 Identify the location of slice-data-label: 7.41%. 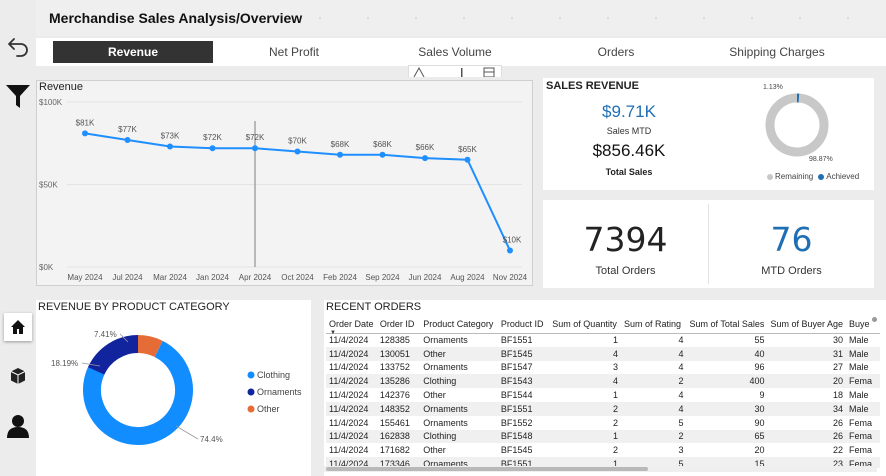
(105, 334).